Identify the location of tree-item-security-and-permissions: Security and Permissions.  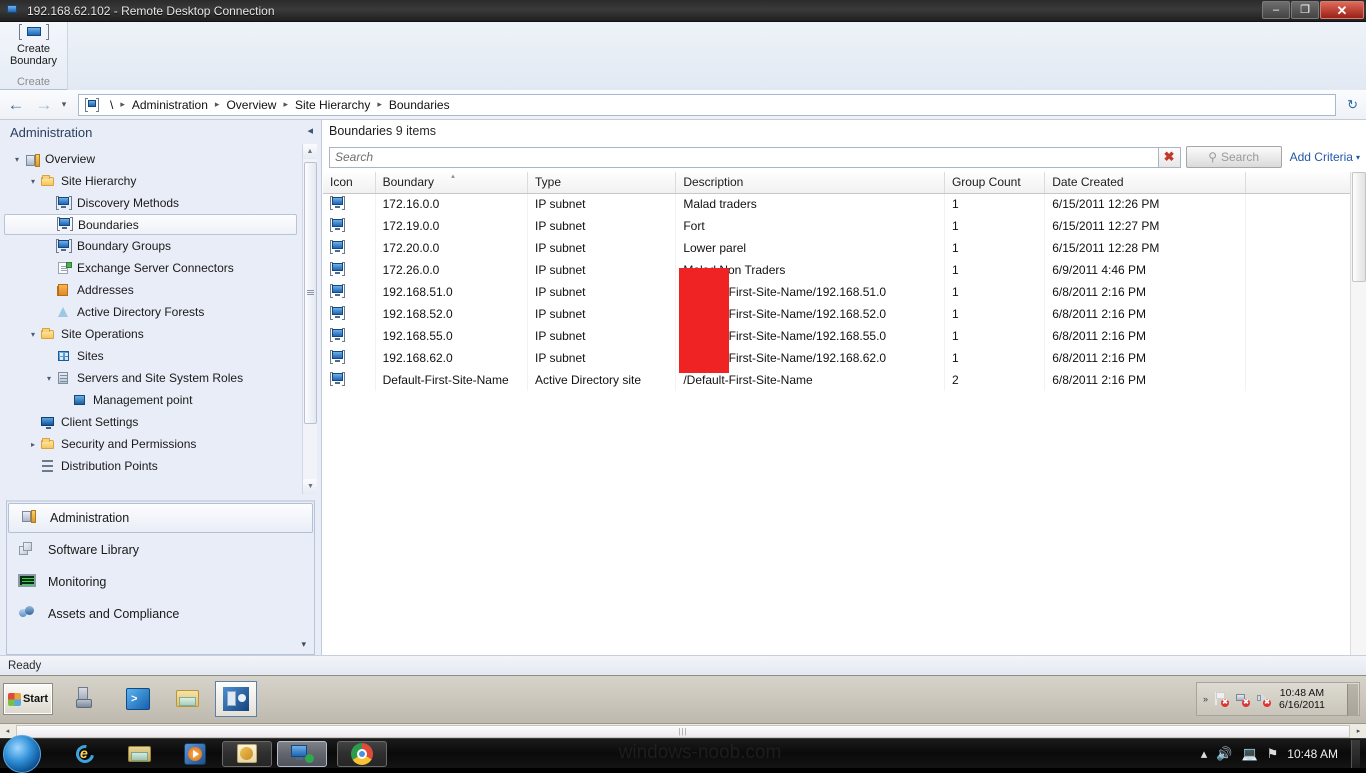
(152, 444).